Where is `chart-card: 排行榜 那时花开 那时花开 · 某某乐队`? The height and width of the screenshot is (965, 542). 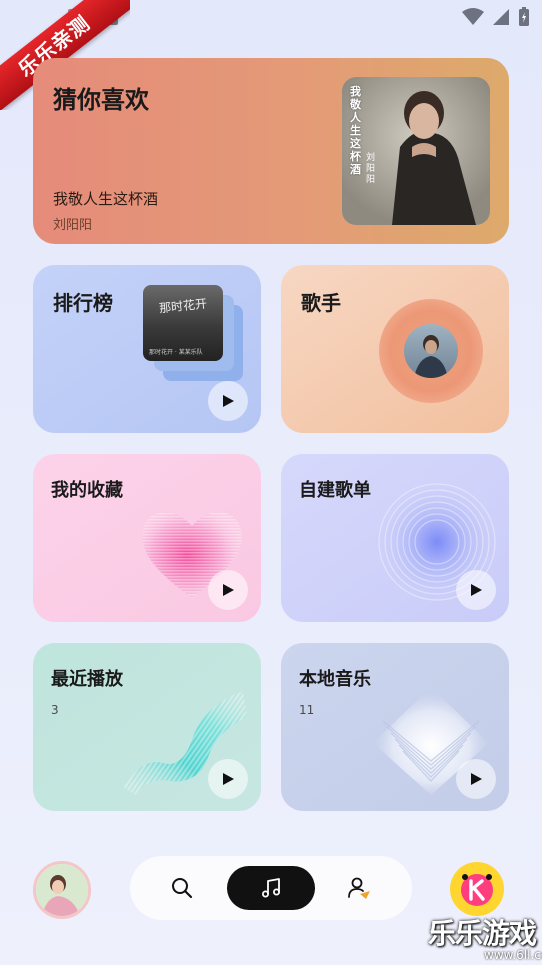
chart-card: 排行榜 那时花开 那时花开 · 某某乐队 is located at coordinates (147, 349).